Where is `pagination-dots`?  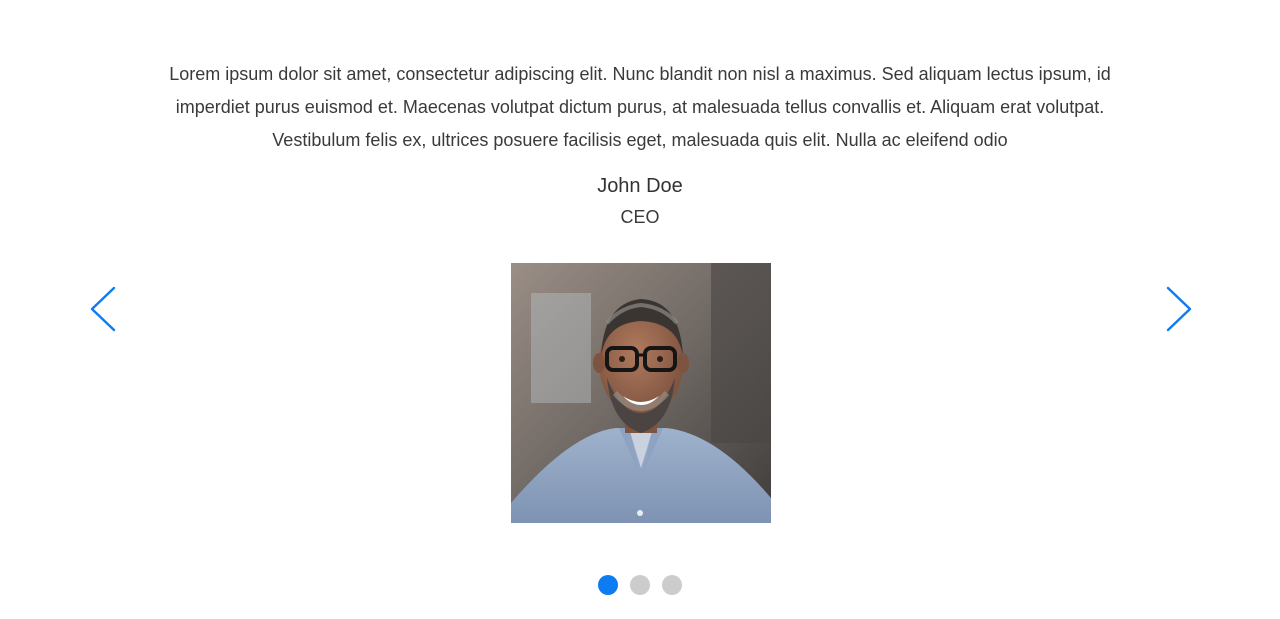
pagination-dots is located at coordinates (640, 586).